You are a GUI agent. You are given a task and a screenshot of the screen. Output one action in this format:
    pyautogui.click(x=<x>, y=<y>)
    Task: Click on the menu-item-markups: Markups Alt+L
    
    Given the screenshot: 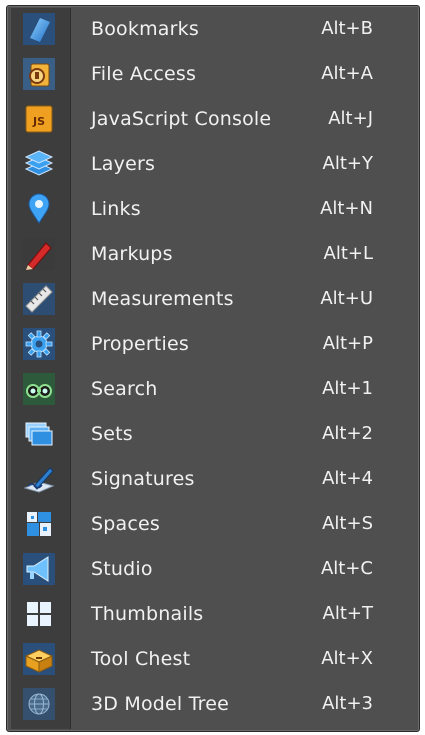 What is the action you would take?
    pyautogui.click(x=213, y=253)
    